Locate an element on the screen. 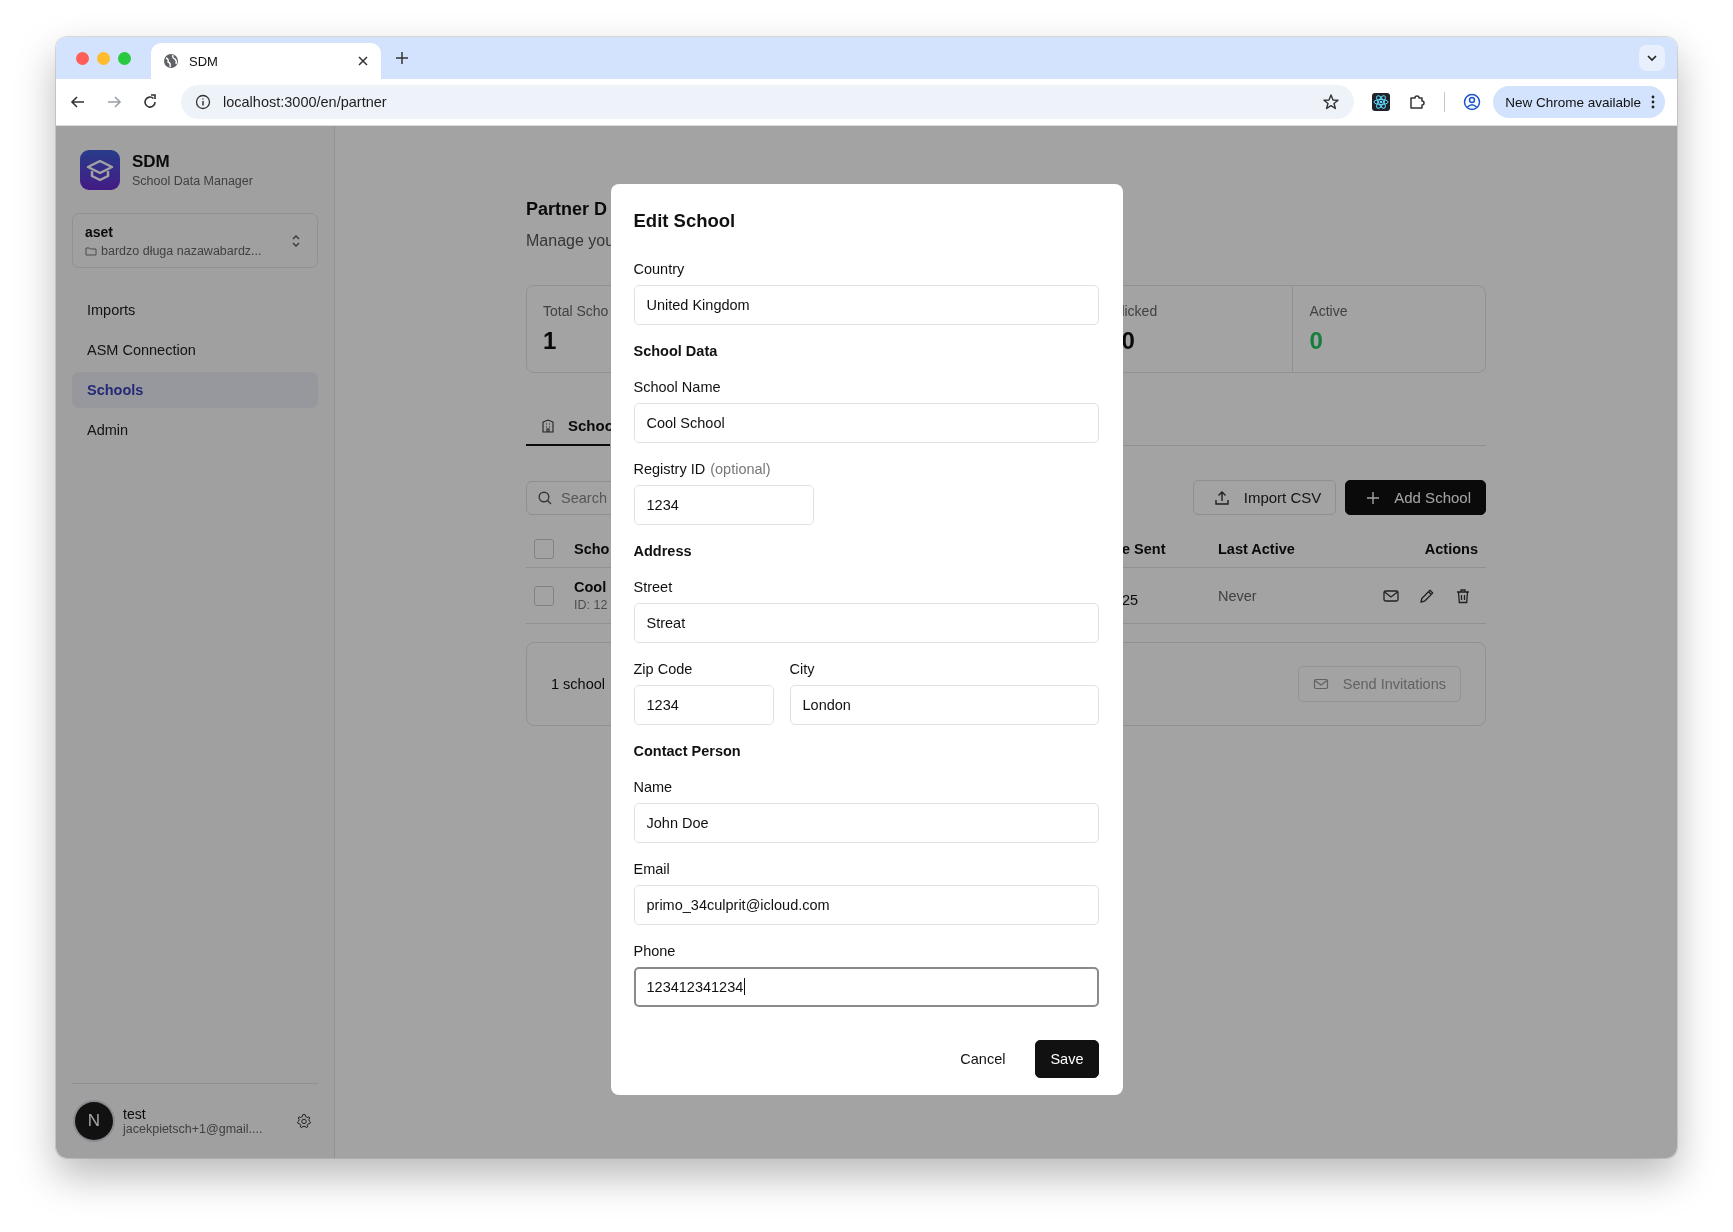 The height and width of the screenshot is (1232, 1733). puzzle-icon is located at coordinates (1417, 102).